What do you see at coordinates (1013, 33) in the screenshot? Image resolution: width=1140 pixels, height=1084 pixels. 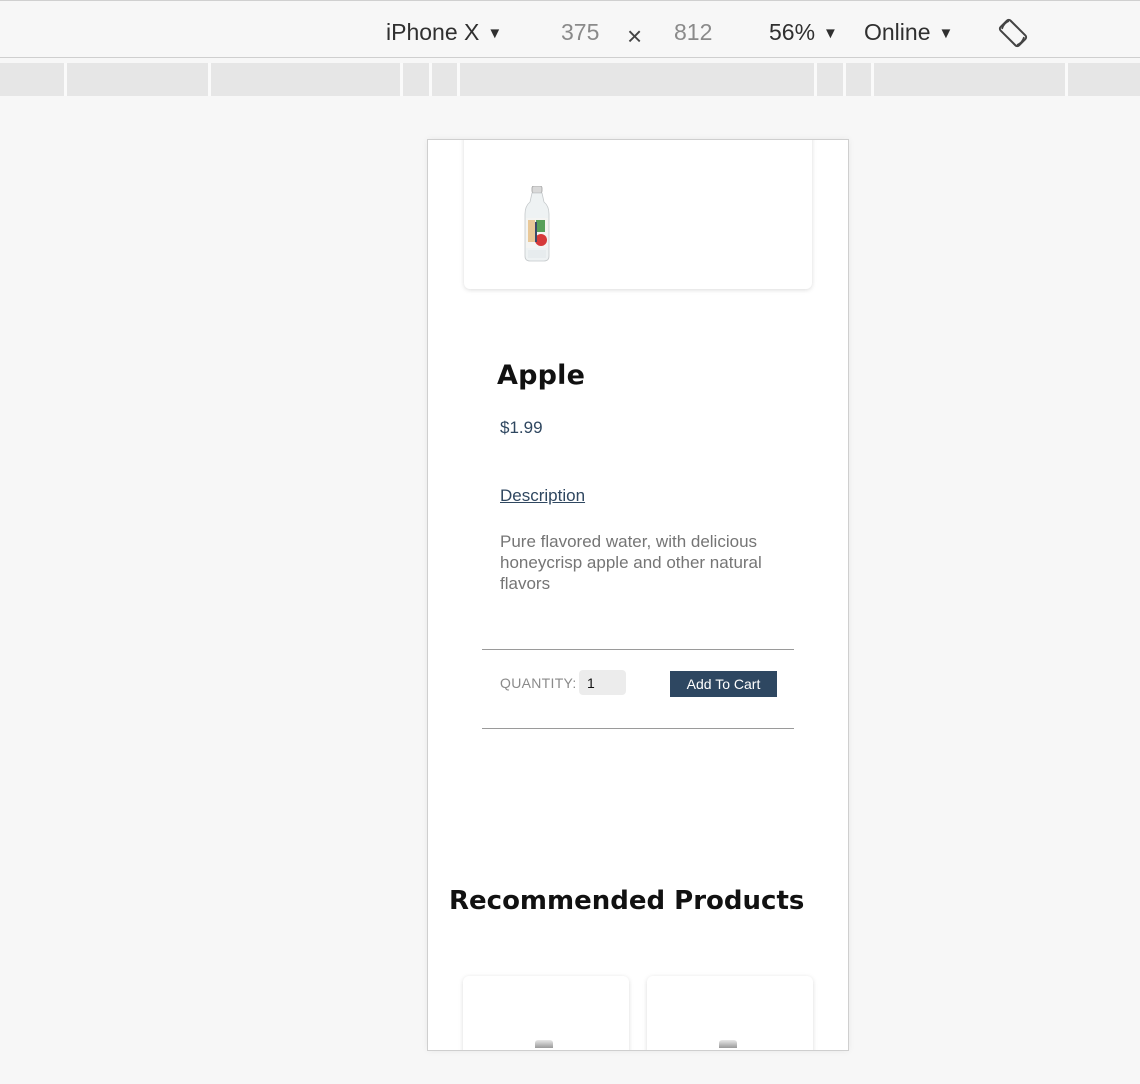 I see `rotate-icon` at bounding box center [1013, 33].